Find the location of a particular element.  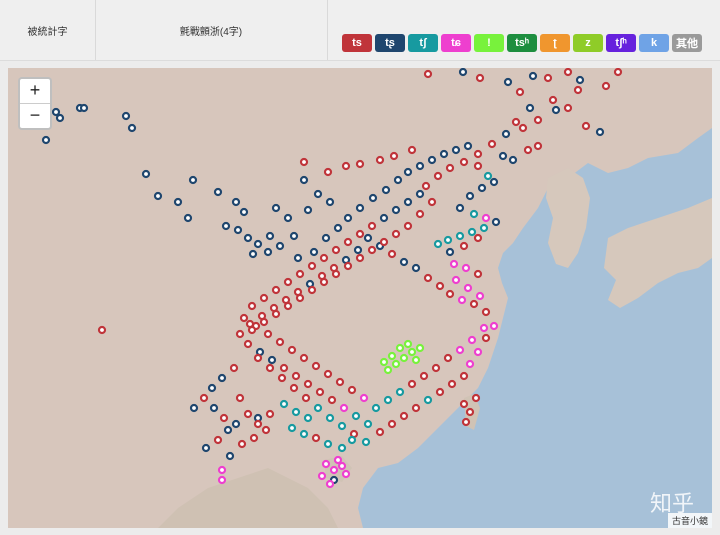

zoom-out-button: − is located at coordinates (35, 116).